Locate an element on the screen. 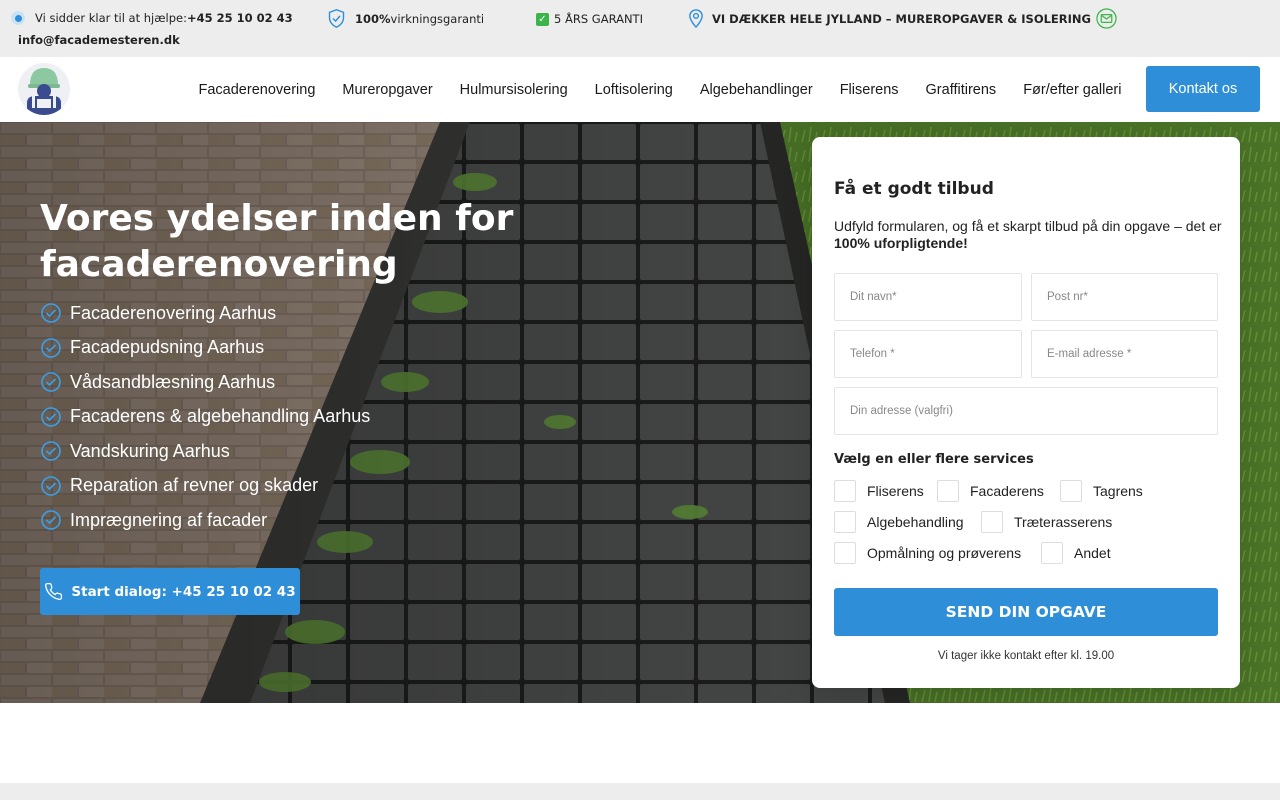 The width and height of the screenshot is (1280, 800). option-algebehandling: Algebehandling is located at coordinates (899, 522).